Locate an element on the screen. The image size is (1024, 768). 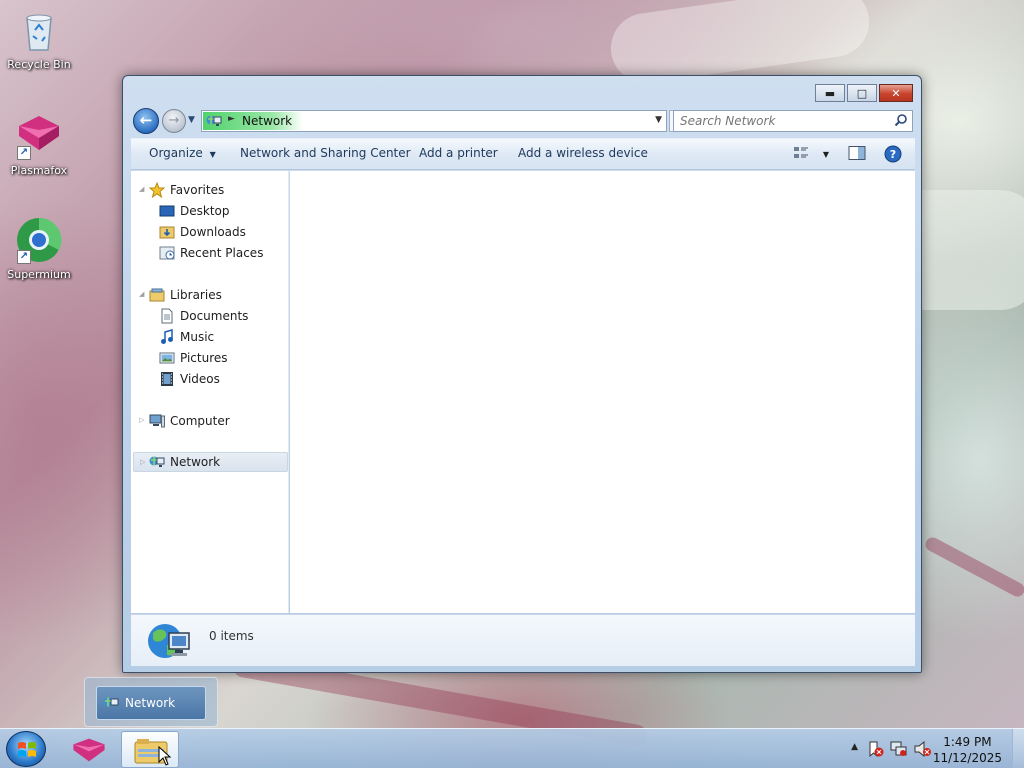
plasmafox-icon is located at coordinates (89, 750).